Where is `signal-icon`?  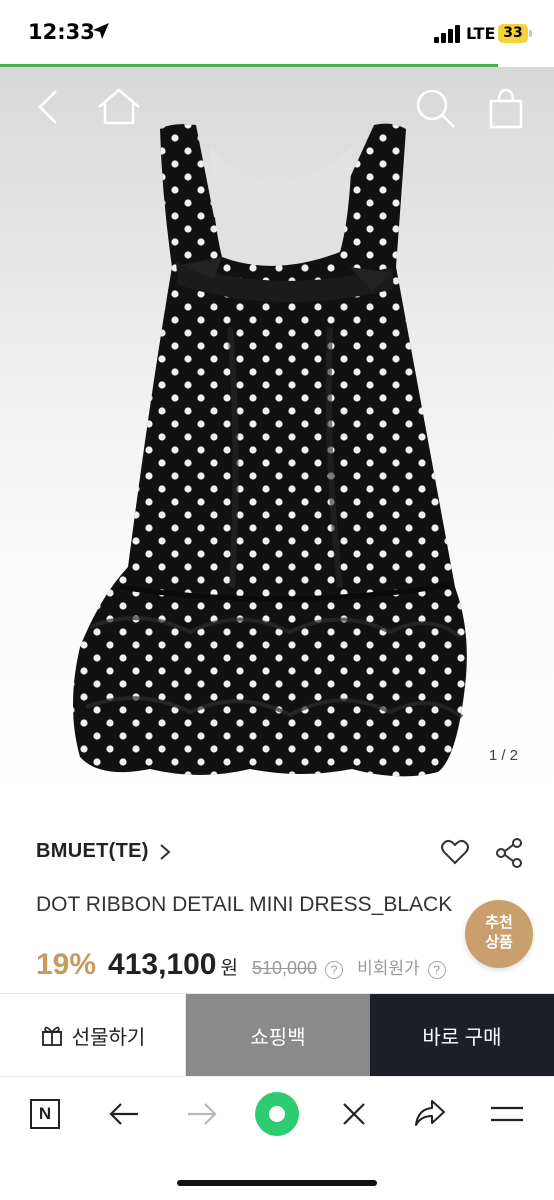 signal-icon is located at coordinates (448, 34).